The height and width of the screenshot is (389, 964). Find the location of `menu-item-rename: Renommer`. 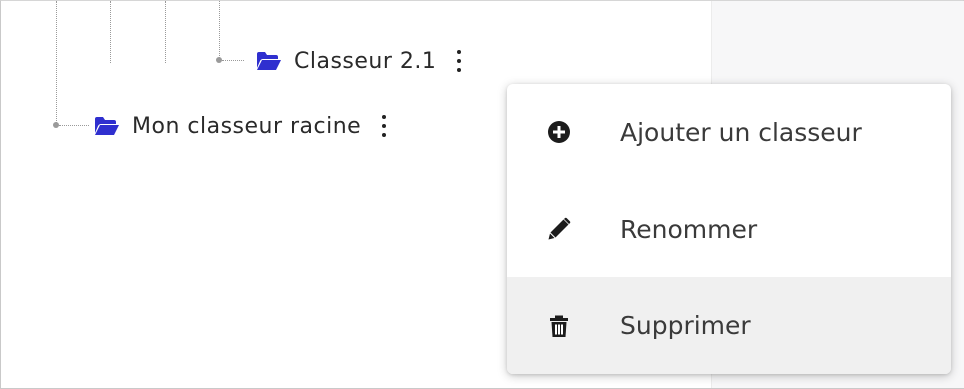

menu-item-rename: Renommer is located at coordinates (729, 229).